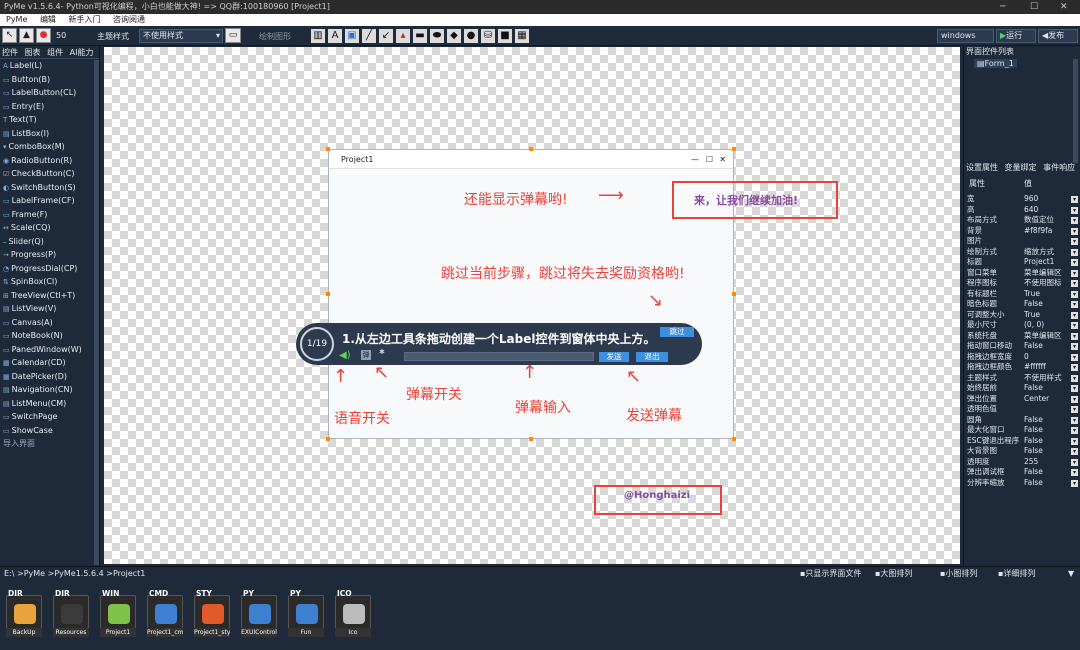 The height and width of the screenshot is (650, 1080). What do you see at coordinates (1022, 336) in the screenshot?
I see `property-row: 系统托盘 菜单编辑区 ▾` at bounding box center [1022, 336].